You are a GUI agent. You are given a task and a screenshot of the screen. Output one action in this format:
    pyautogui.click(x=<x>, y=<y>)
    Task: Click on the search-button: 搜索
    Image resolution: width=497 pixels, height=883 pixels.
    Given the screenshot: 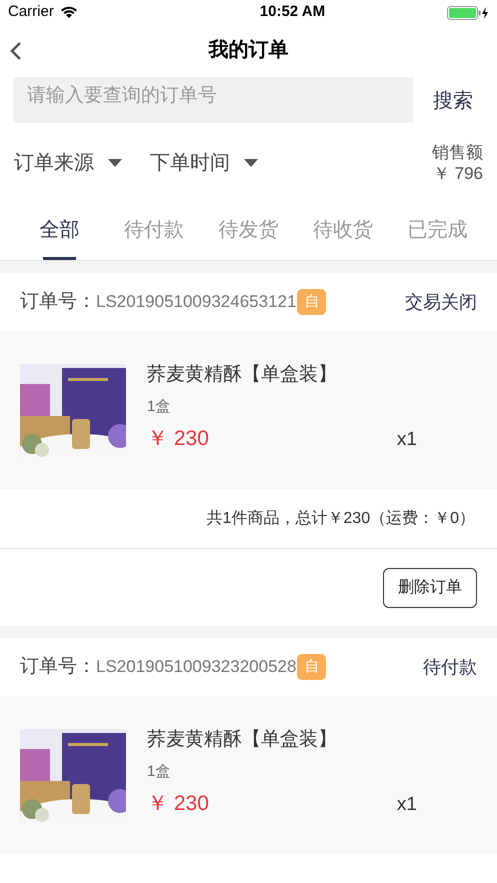 What is the action you would take?
    pyautogui.click(x=453, y=101)
    